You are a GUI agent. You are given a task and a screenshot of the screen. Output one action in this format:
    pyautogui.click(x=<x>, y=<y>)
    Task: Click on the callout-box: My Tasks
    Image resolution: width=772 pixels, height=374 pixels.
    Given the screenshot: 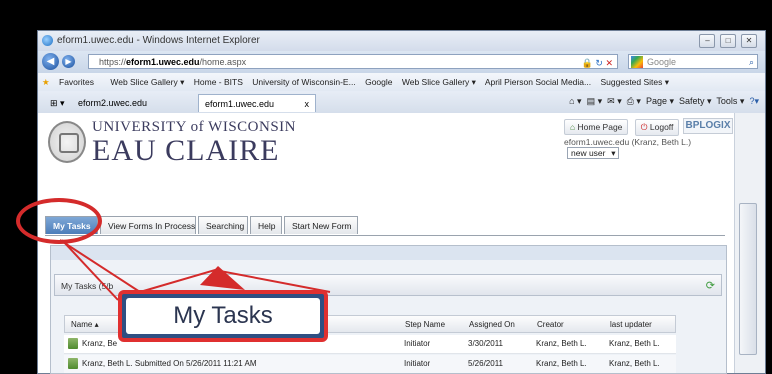 What is the action you would take?
    pyautogui.click(x=223, y=316)
    